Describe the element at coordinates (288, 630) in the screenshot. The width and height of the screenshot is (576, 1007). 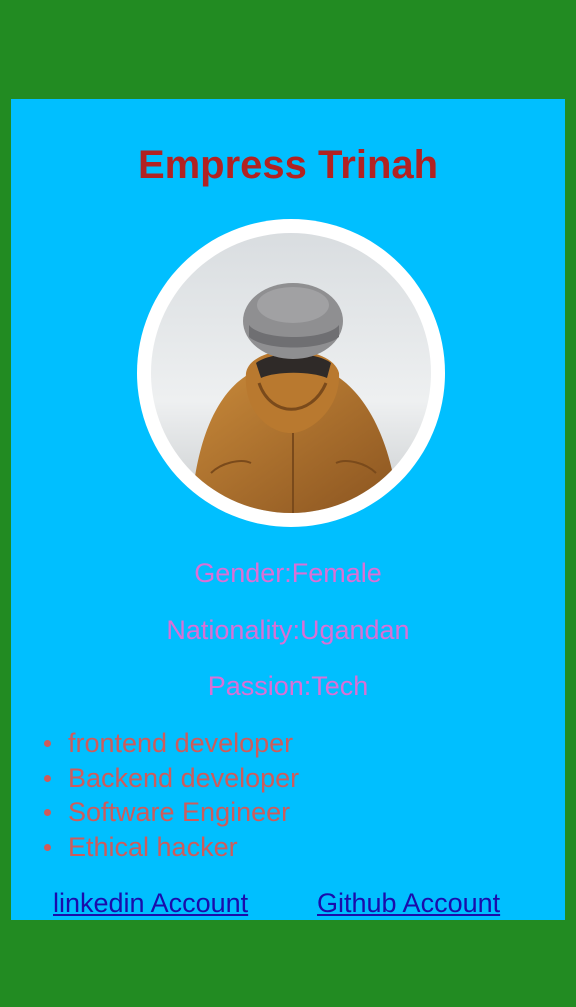
I see `nationality-text: Nationality:Ugandan` at that location.